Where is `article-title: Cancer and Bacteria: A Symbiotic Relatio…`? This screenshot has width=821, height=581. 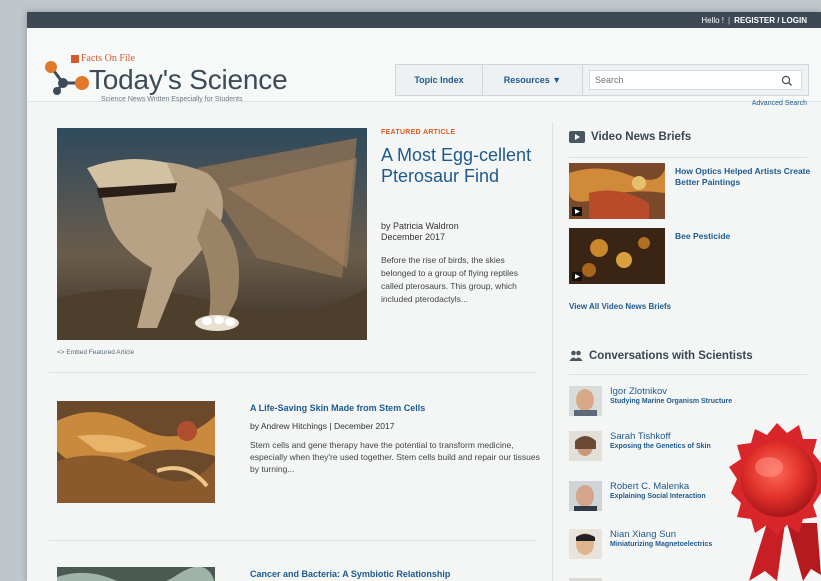 article-title: Cancer and Bacteria: A Symbiotic Relatio… is located at coordinates (350, 574).